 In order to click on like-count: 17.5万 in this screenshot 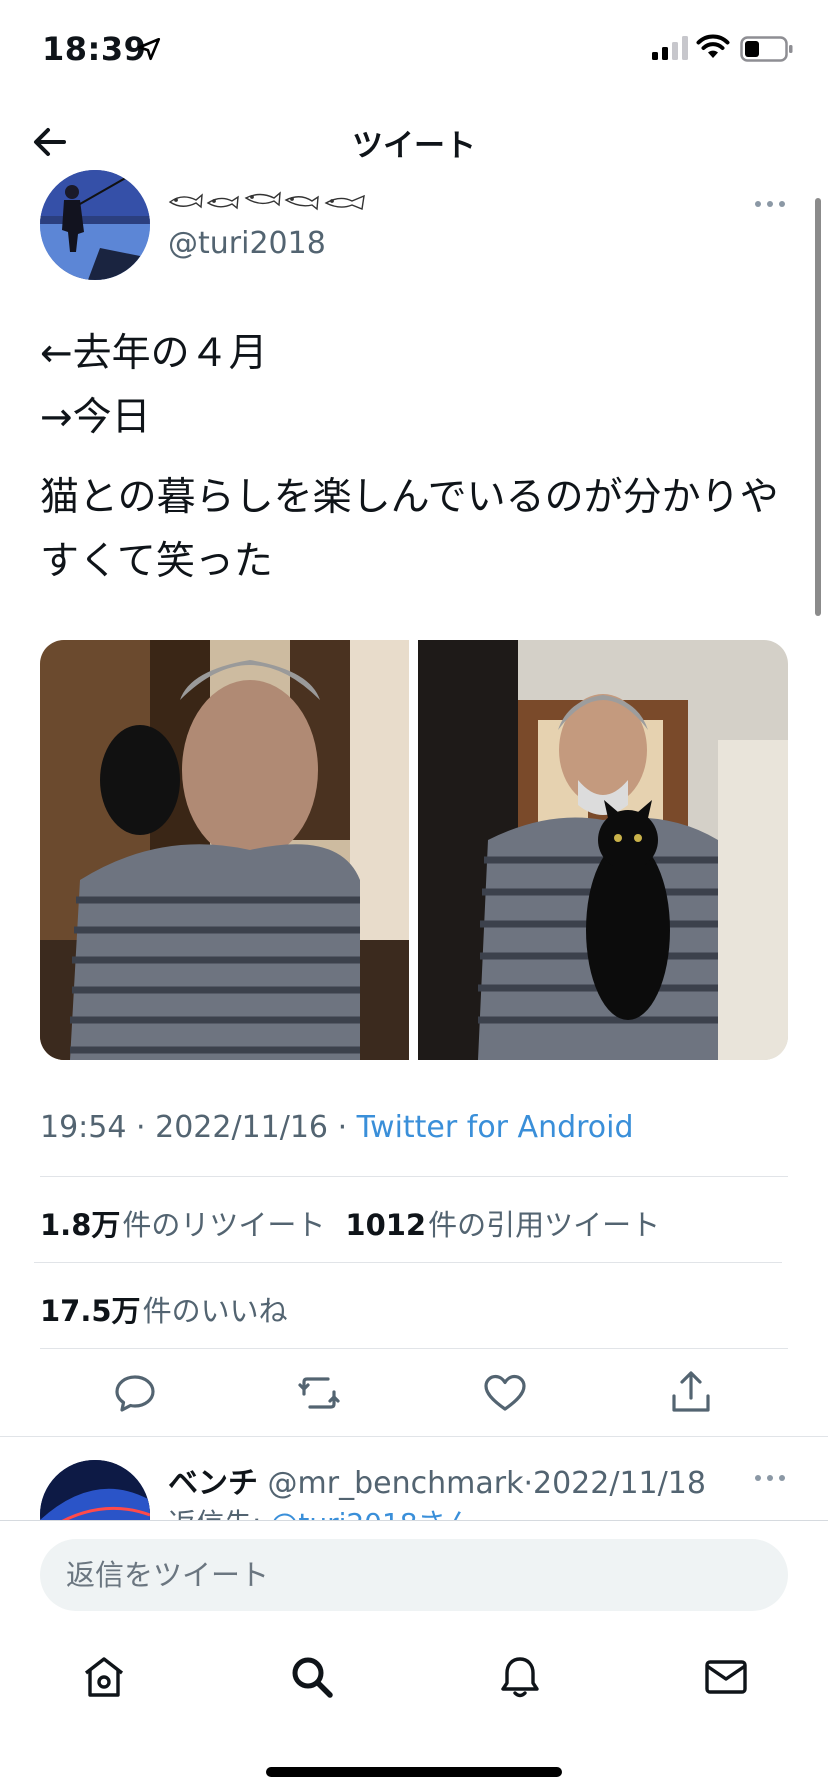, I will do `click(90, 1311)`.